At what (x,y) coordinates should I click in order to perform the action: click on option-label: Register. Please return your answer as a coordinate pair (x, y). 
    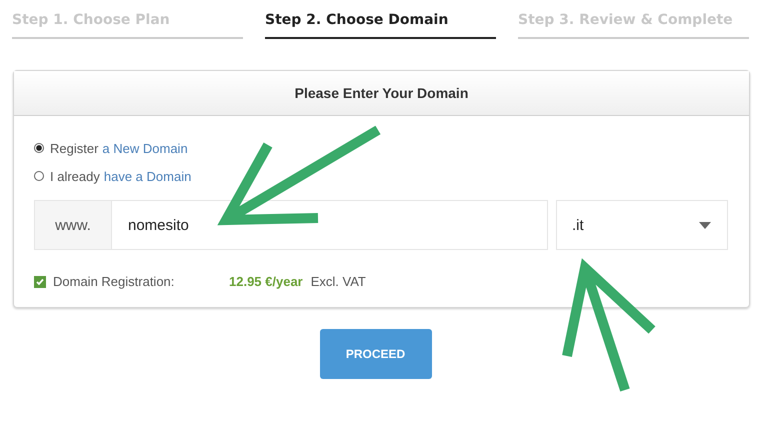
    Looking at the image, I should click on (74, 148).